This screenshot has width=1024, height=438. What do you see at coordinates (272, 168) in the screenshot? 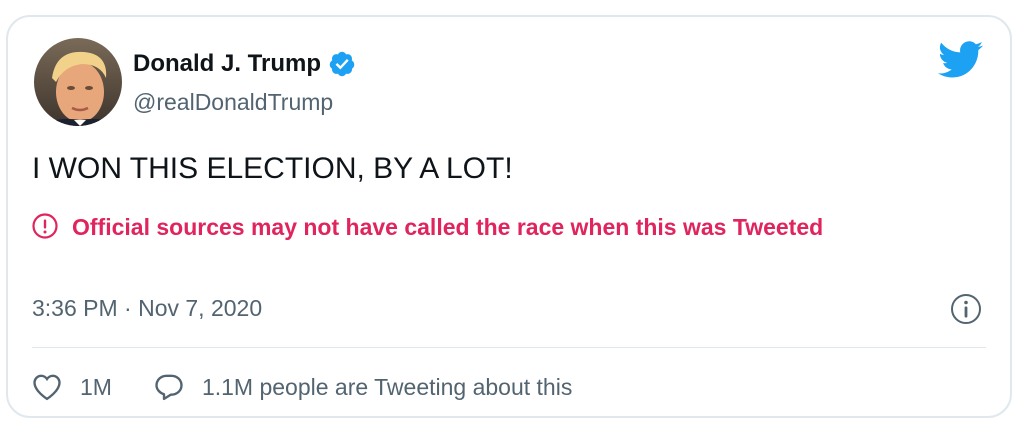
I see `tweet-text: I WON THIS ELECTION, BY A LOT!` at bounding box center [272, 168].